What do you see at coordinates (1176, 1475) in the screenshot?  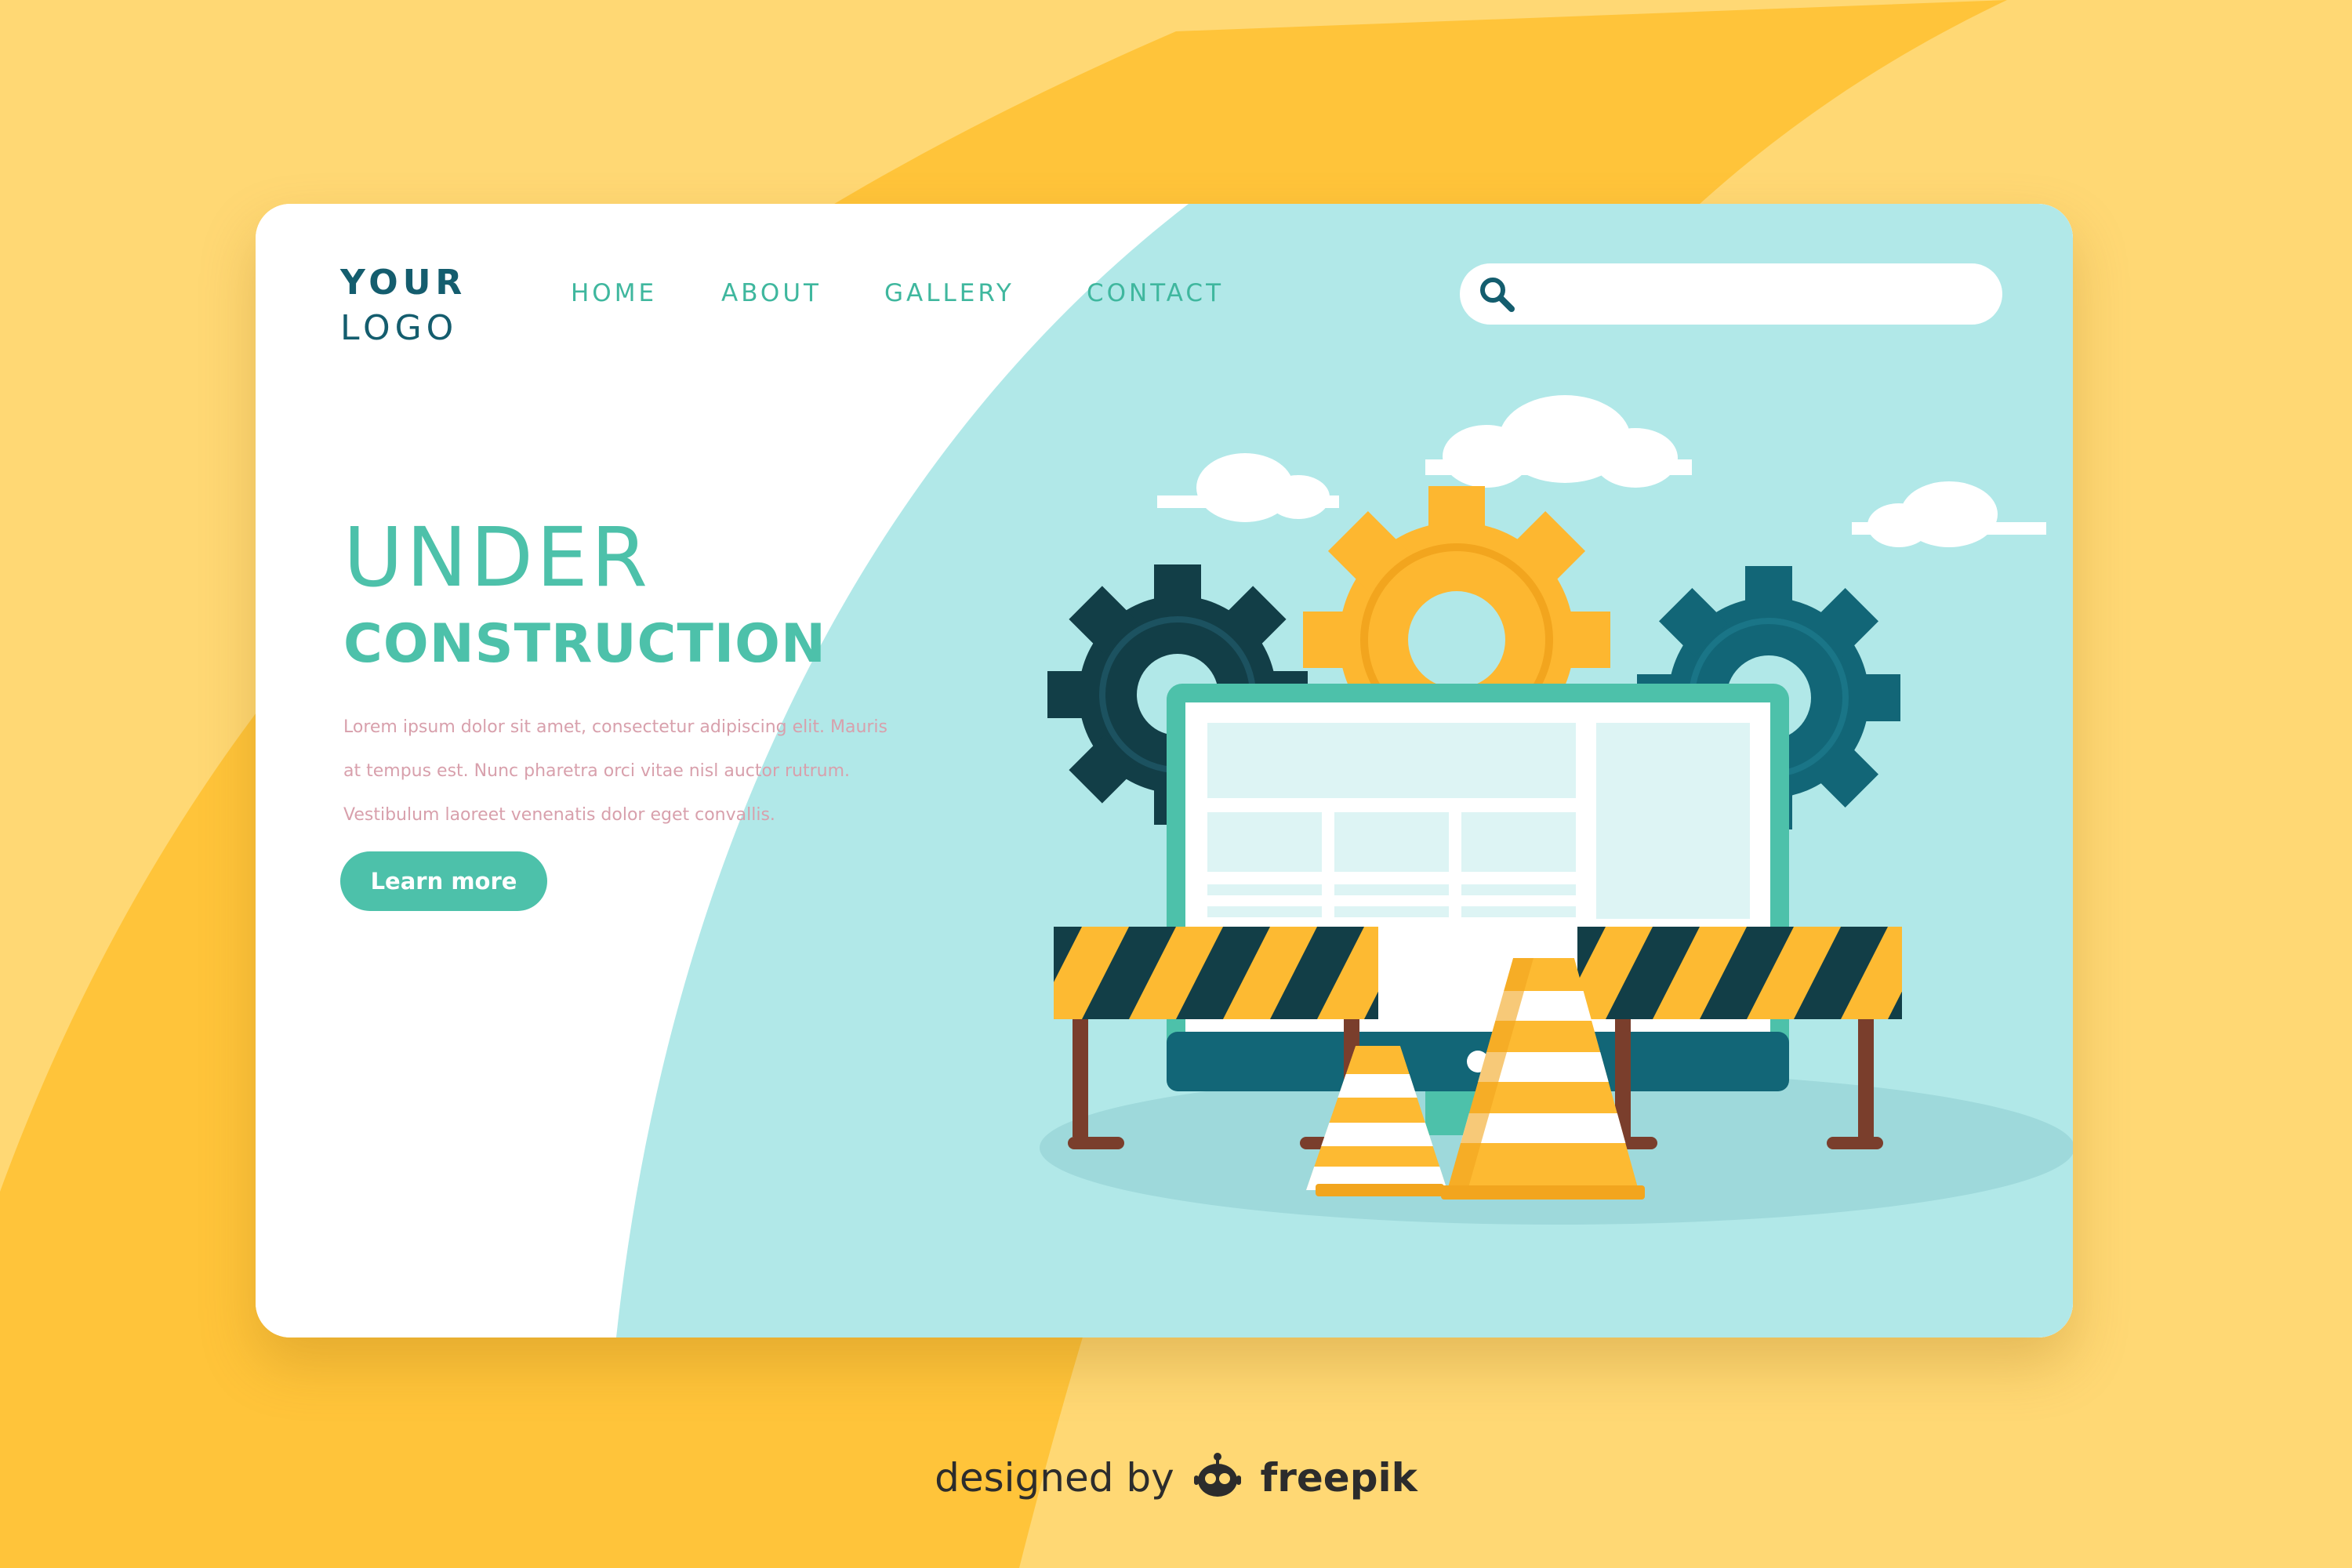 I see `designer-credit: designed by freepik` at bounding box center [1176, 1475].